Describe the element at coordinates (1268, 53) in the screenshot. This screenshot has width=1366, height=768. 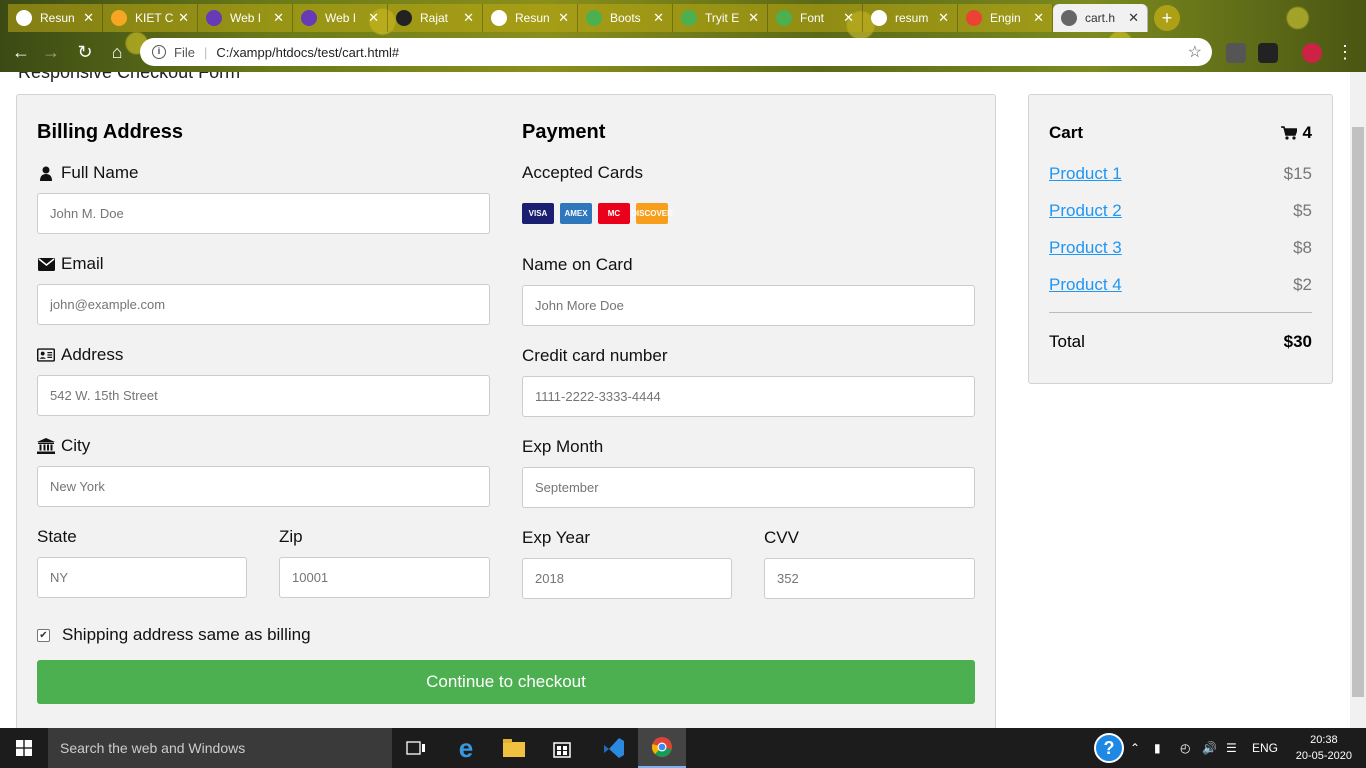
I see `extension-icon` at that location.